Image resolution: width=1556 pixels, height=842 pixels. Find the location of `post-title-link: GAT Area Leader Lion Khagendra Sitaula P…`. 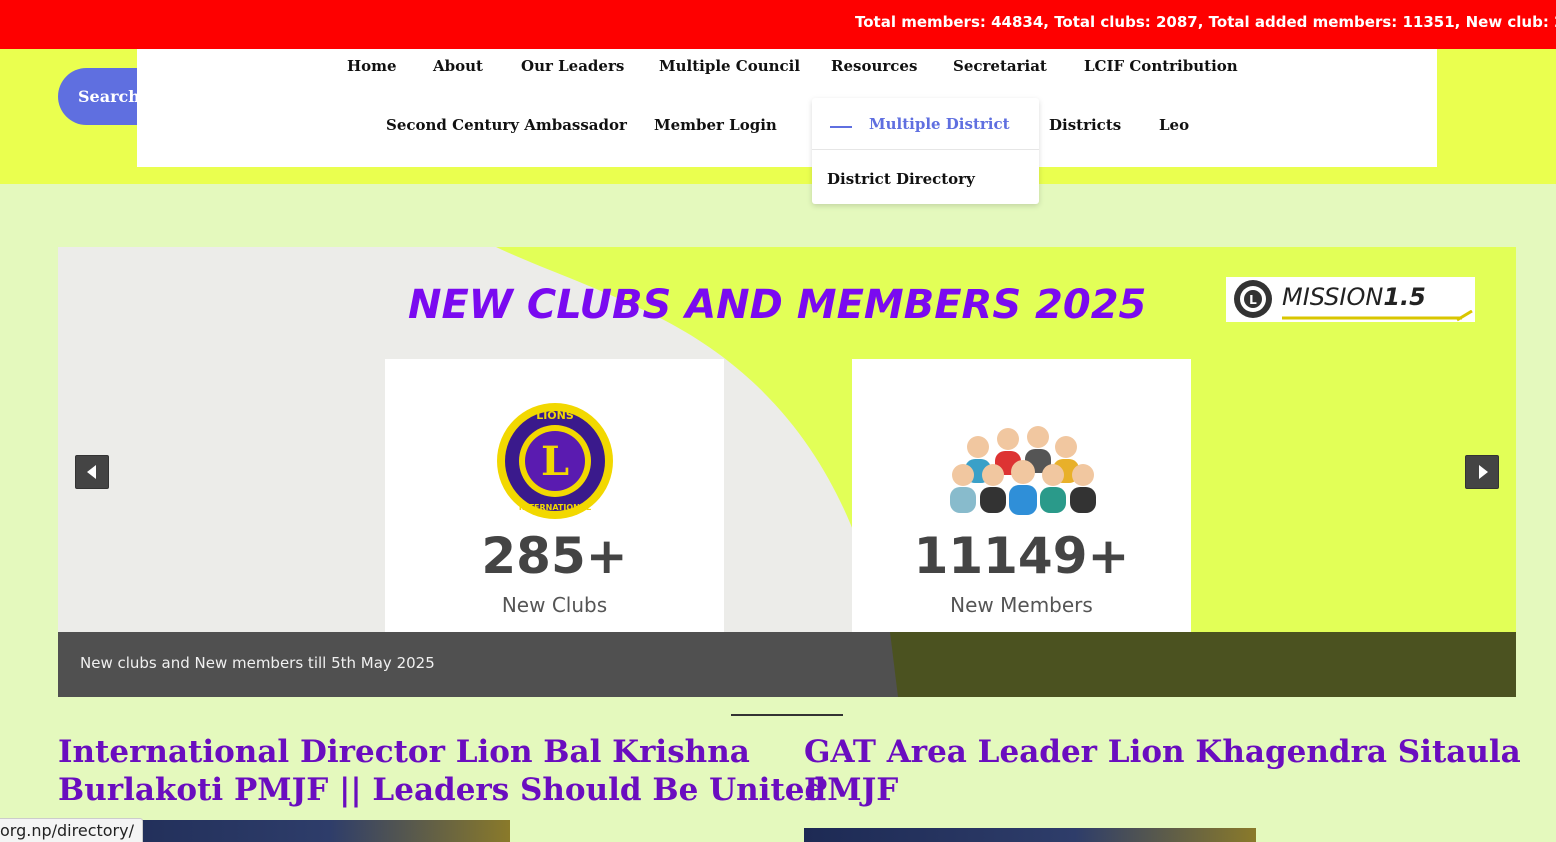

post-title-link: GAT Area Leader Lion Khagendra Sitaula P… is located at coordinates (1162, 771).